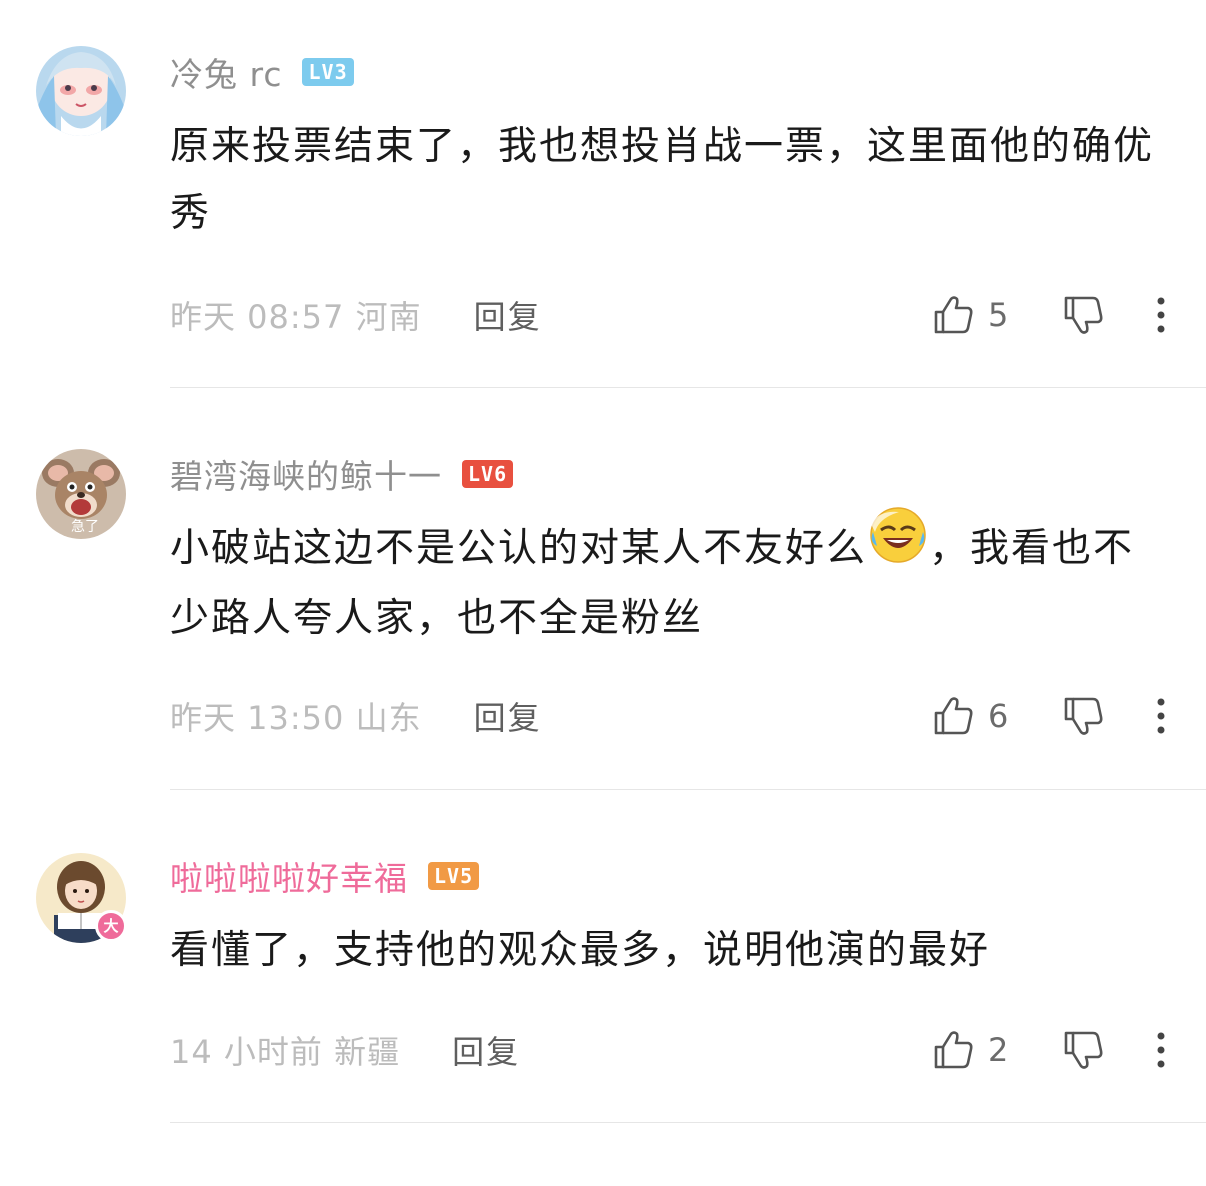 This screenshot has height=1186, width=1206. I want to click on comment-meta: 昨天 13:50 山东 回复, so click(356, 716).